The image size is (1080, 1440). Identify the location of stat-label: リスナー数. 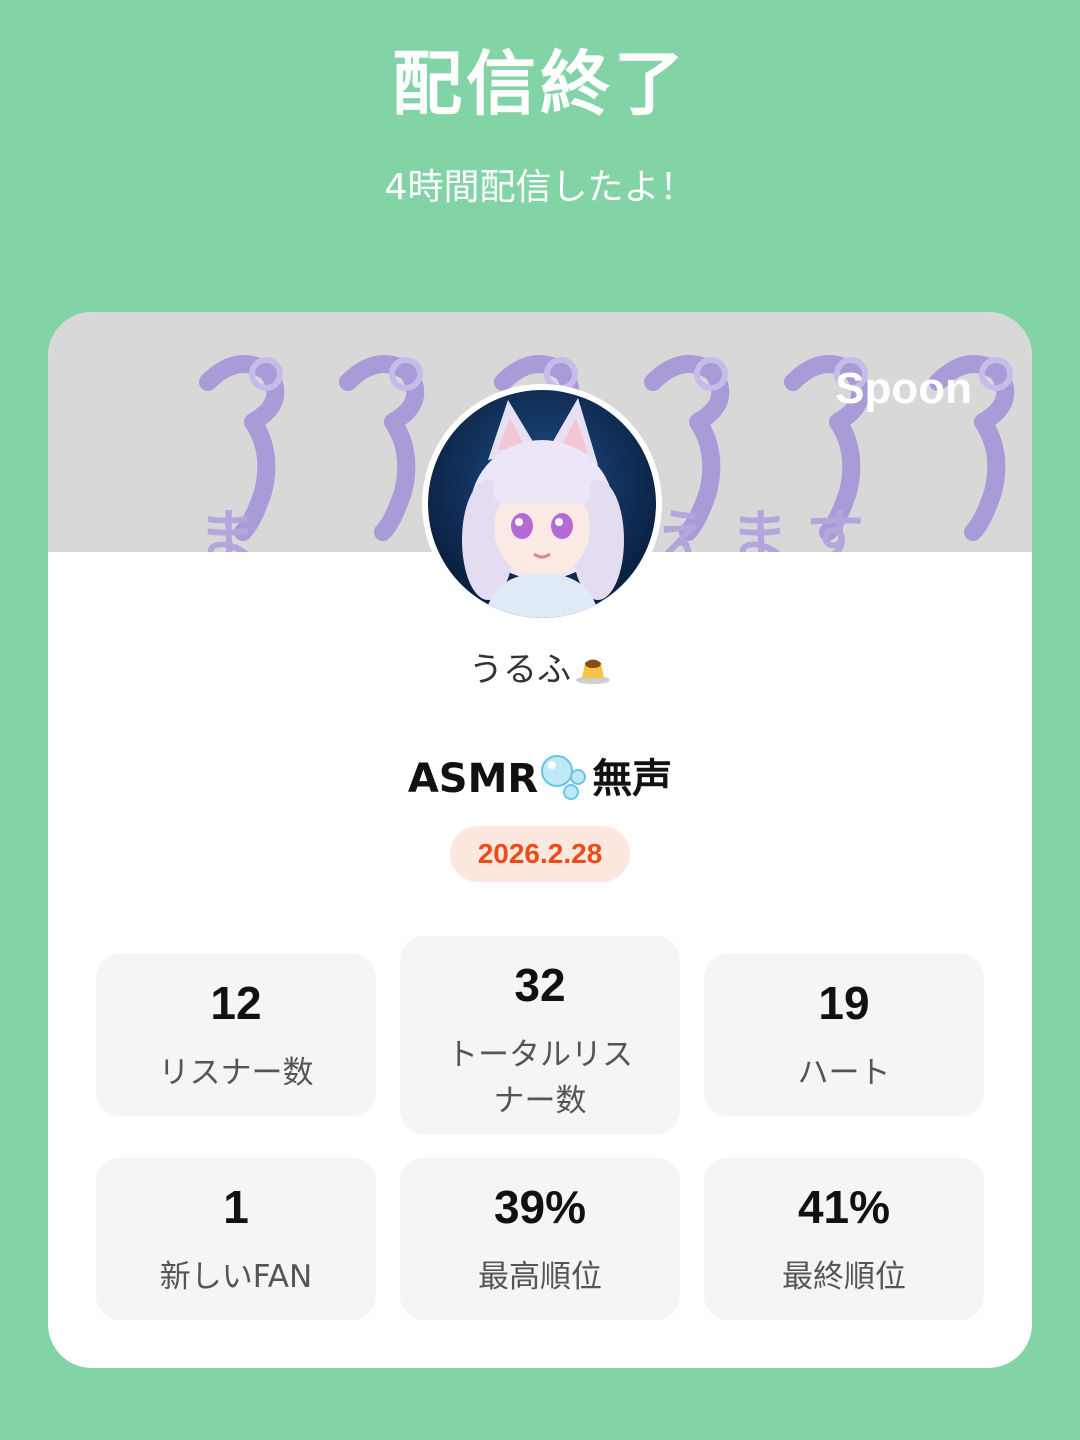
(236, 1073).